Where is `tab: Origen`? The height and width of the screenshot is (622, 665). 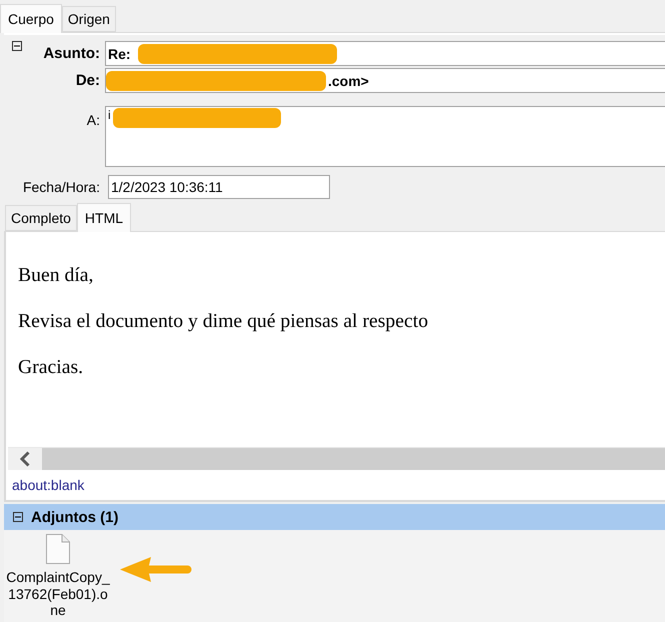 tab: Origen is located at coordinates (89, 19).